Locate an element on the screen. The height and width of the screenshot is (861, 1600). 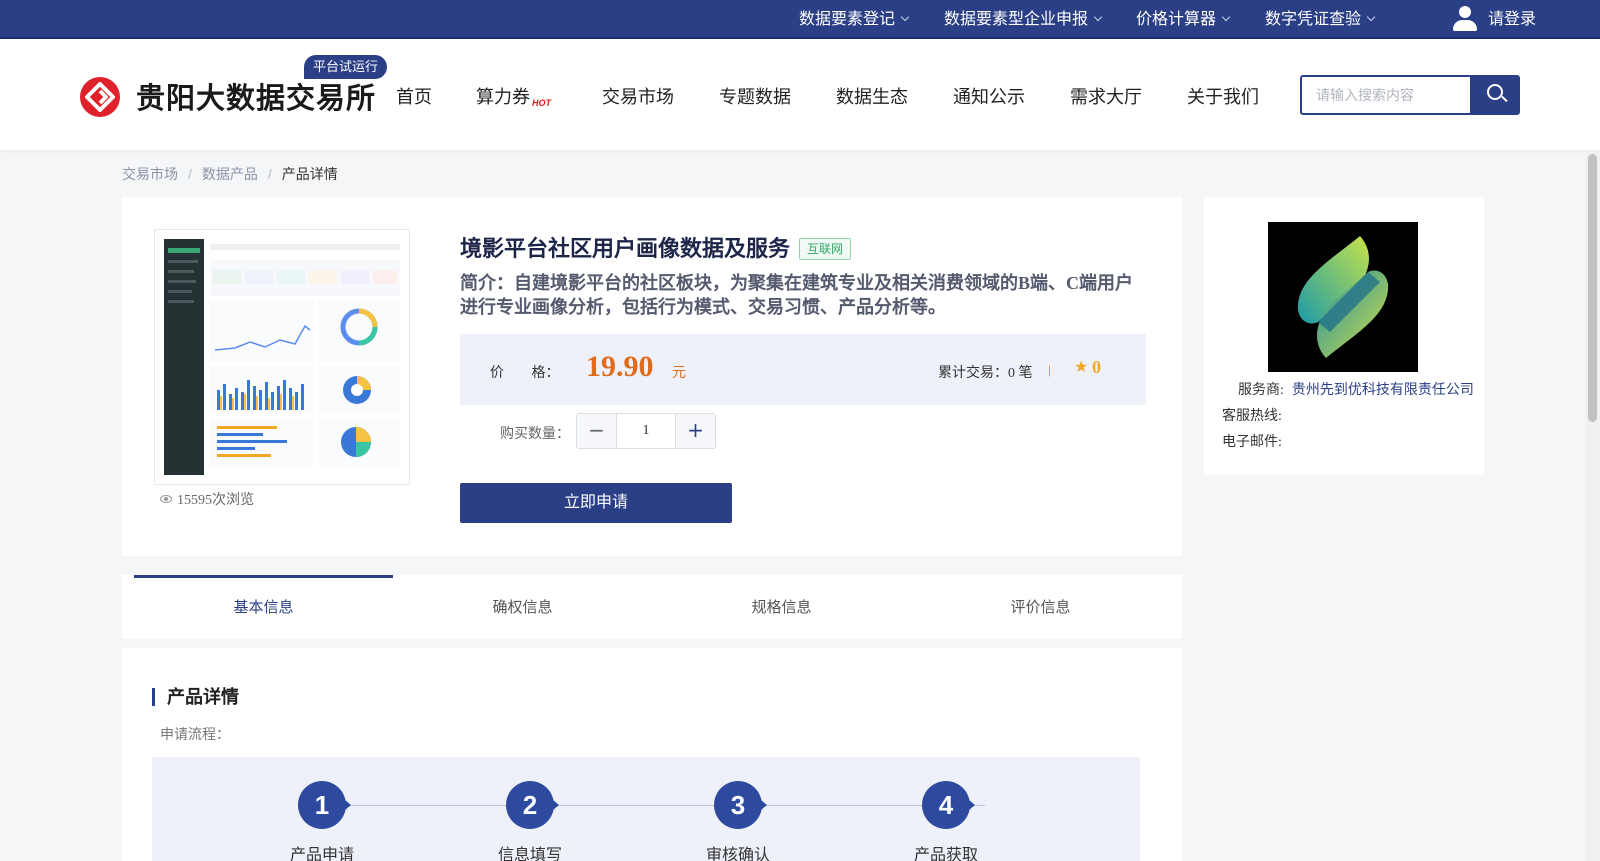
step-label: 信息填写 is located at coordinates (529, 854).